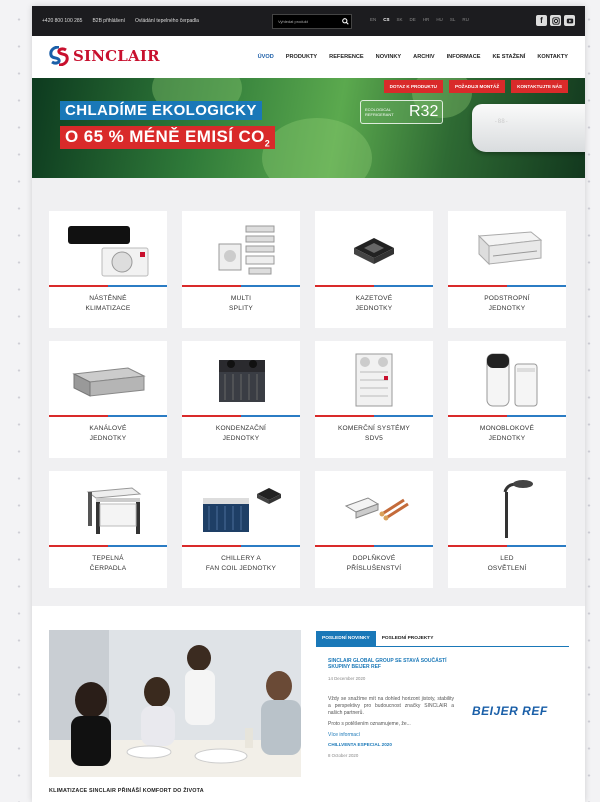  I want to click on category-card-multi-split: MULTI SPLITY, so click(241, 269).